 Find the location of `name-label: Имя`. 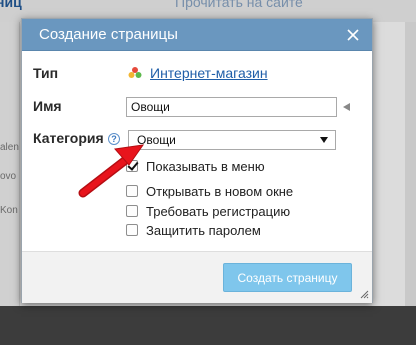

name-label: Имя is located at coordinates (47, 106).